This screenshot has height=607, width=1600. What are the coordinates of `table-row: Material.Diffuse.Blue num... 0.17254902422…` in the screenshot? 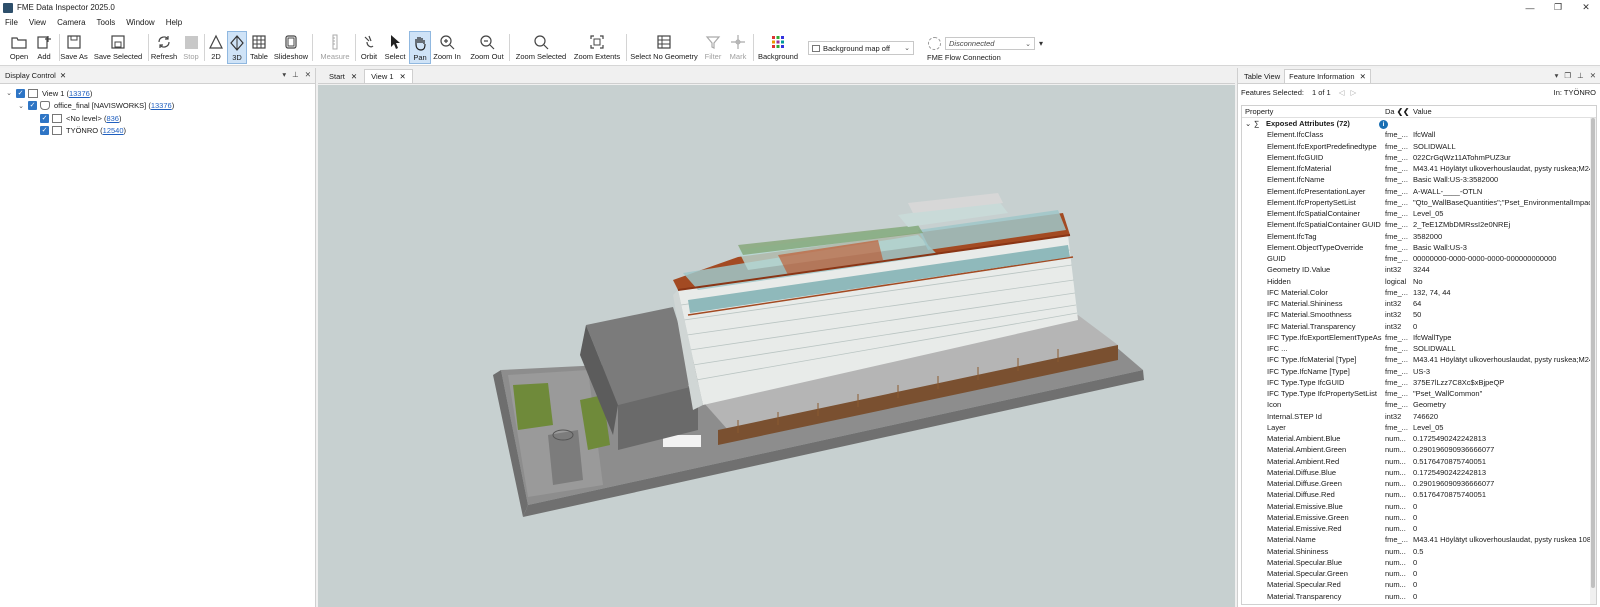 It's located at (1419, 472).